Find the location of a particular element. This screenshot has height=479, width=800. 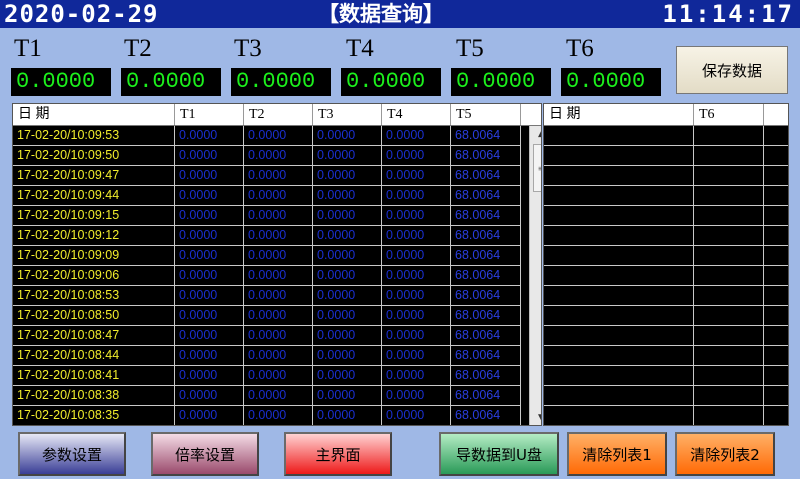

table-1-col-header: 日 期 is located at coordinates (94, 114).